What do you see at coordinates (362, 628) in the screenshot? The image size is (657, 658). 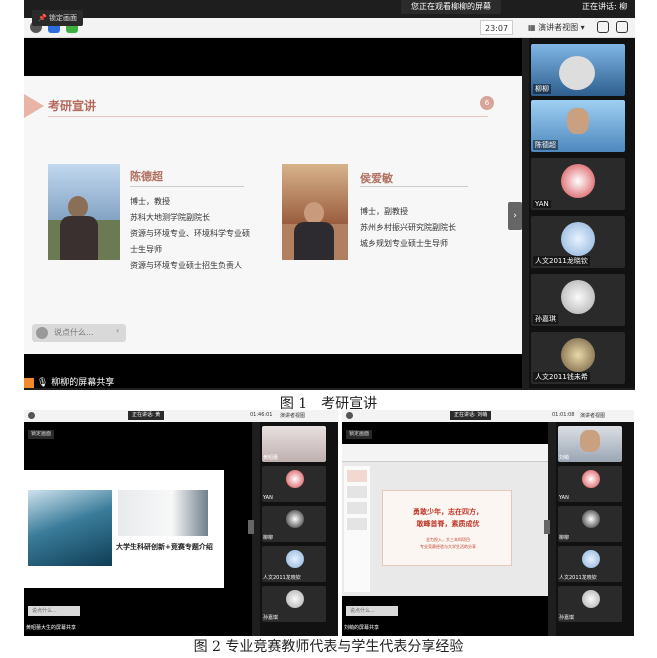 I see `share-label: 刘萌的屏幕共享` at bounding box center [362, 628].